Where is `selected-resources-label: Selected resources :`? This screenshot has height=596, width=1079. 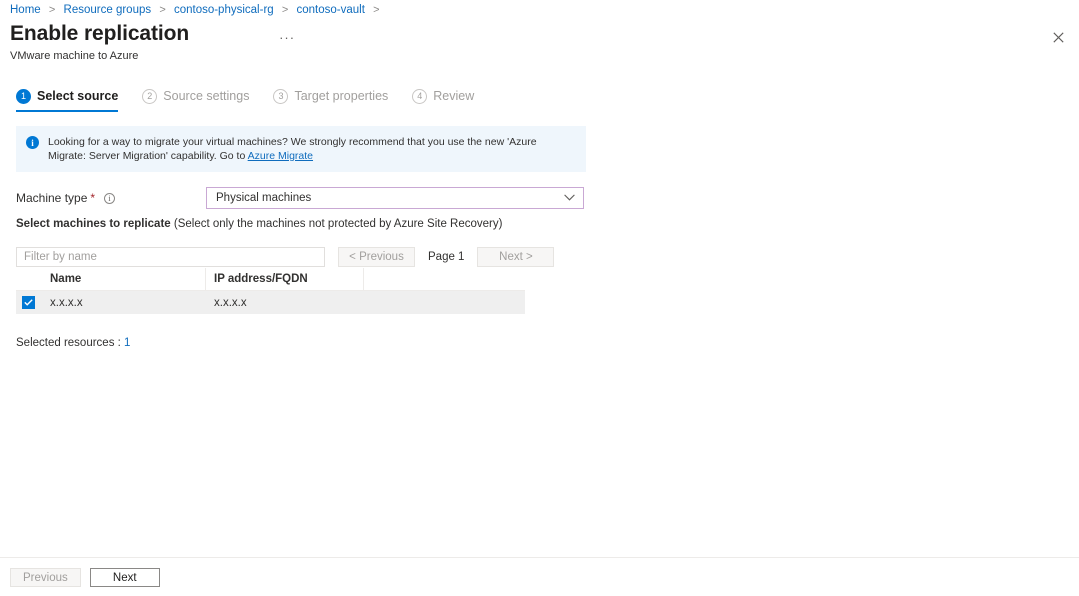
selected-resources-label: Selected resources : is located at coordinates (70, 343).